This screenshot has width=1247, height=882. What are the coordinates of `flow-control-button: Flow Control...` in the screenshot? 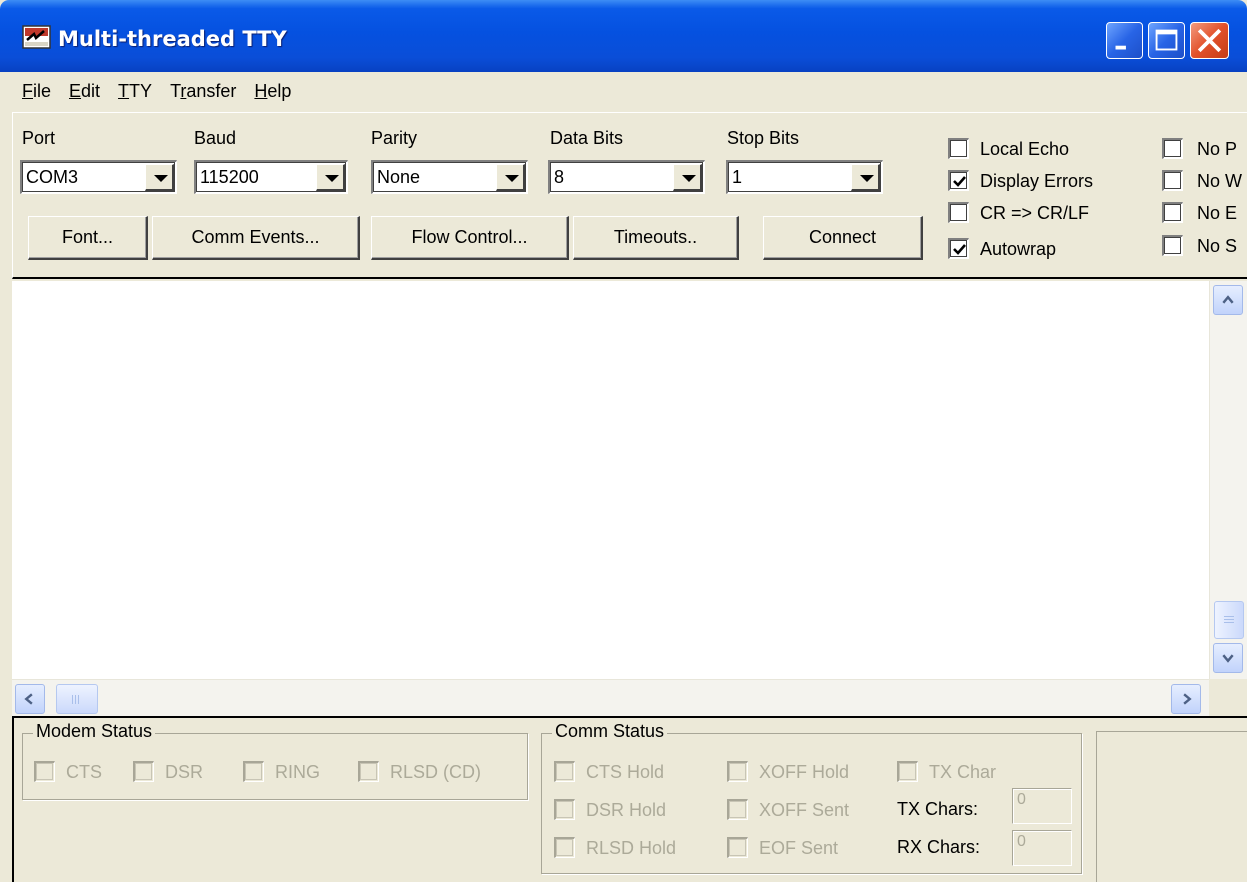 It's located at (470, 238).